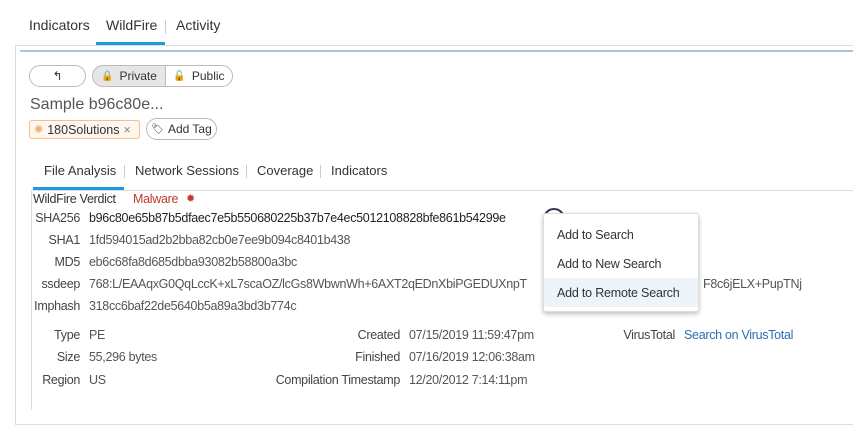  Describe the element at coordinates (621, 292) in the screenshot. I see `menu-item-add-to-remote-search: Add to Remote Search` at that location.